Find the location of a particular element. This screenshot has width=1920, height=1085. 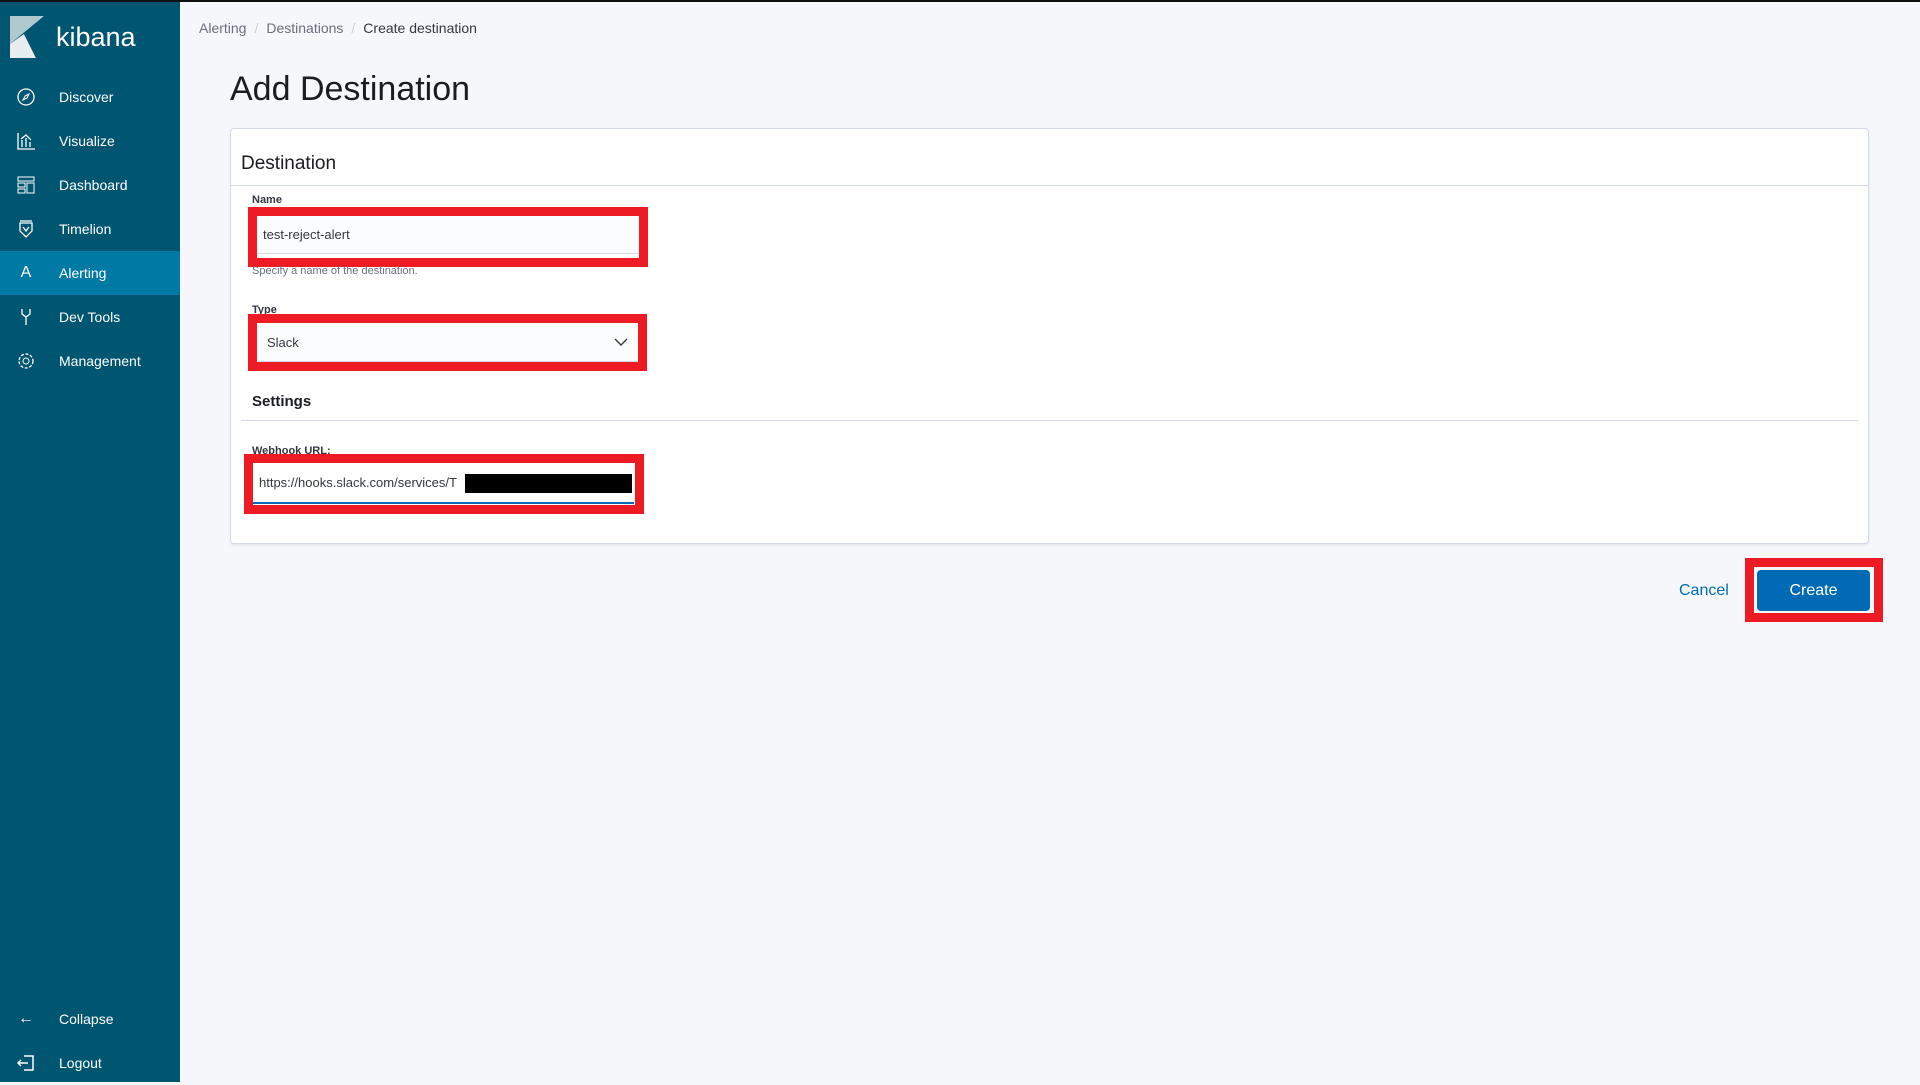

name-input: test-reject-alert is located at coordinates (448, 235).